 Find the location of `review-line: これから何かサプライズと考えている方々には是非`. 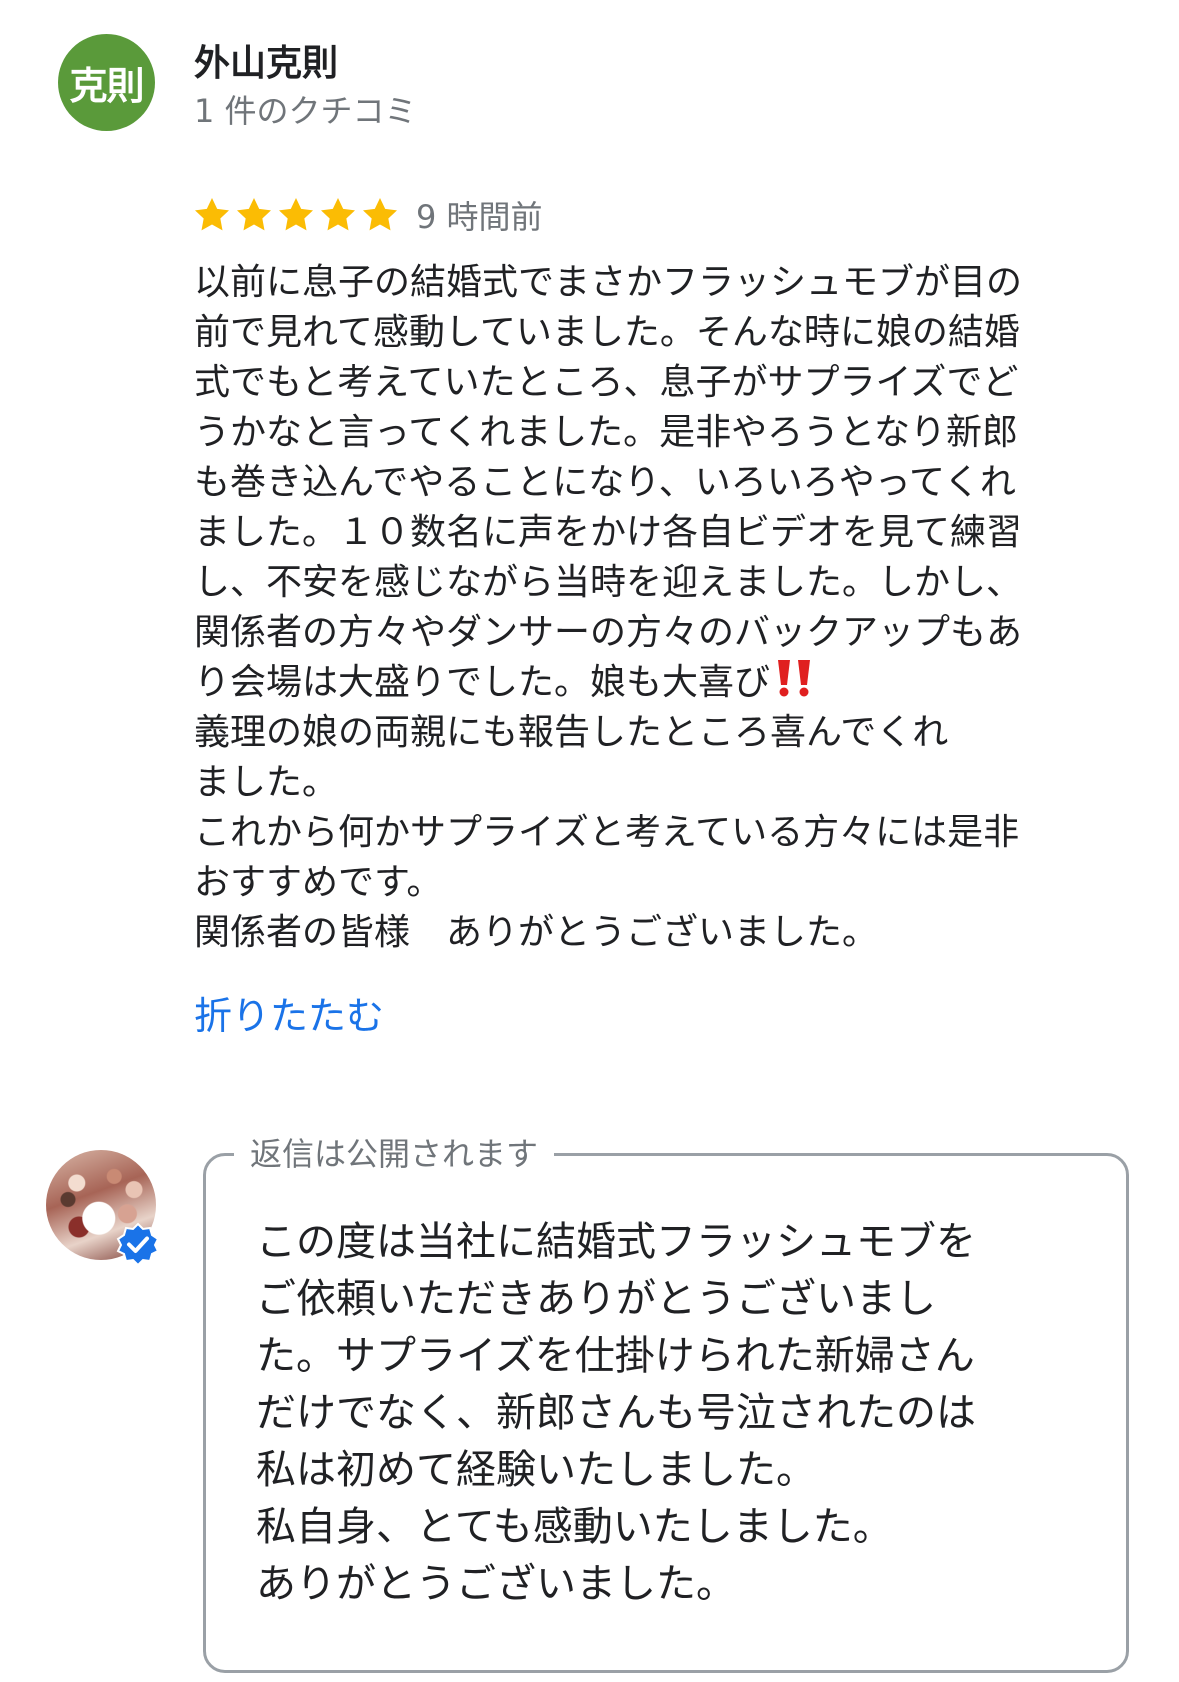

review-line: これから何かサプライズと考えている方々には是非 is located at coordinates (607, 832).